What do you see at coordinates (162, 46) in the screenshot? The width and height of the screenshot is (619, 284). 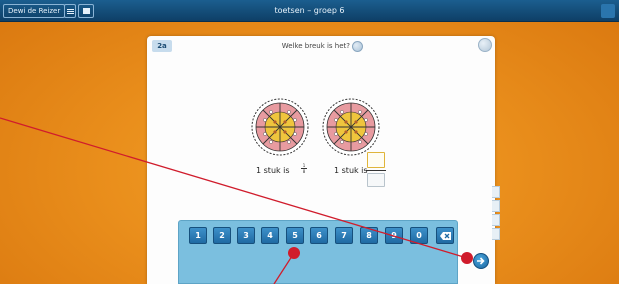 I see `exercise-number-badge: 2a` at bounding box center [162, 46].